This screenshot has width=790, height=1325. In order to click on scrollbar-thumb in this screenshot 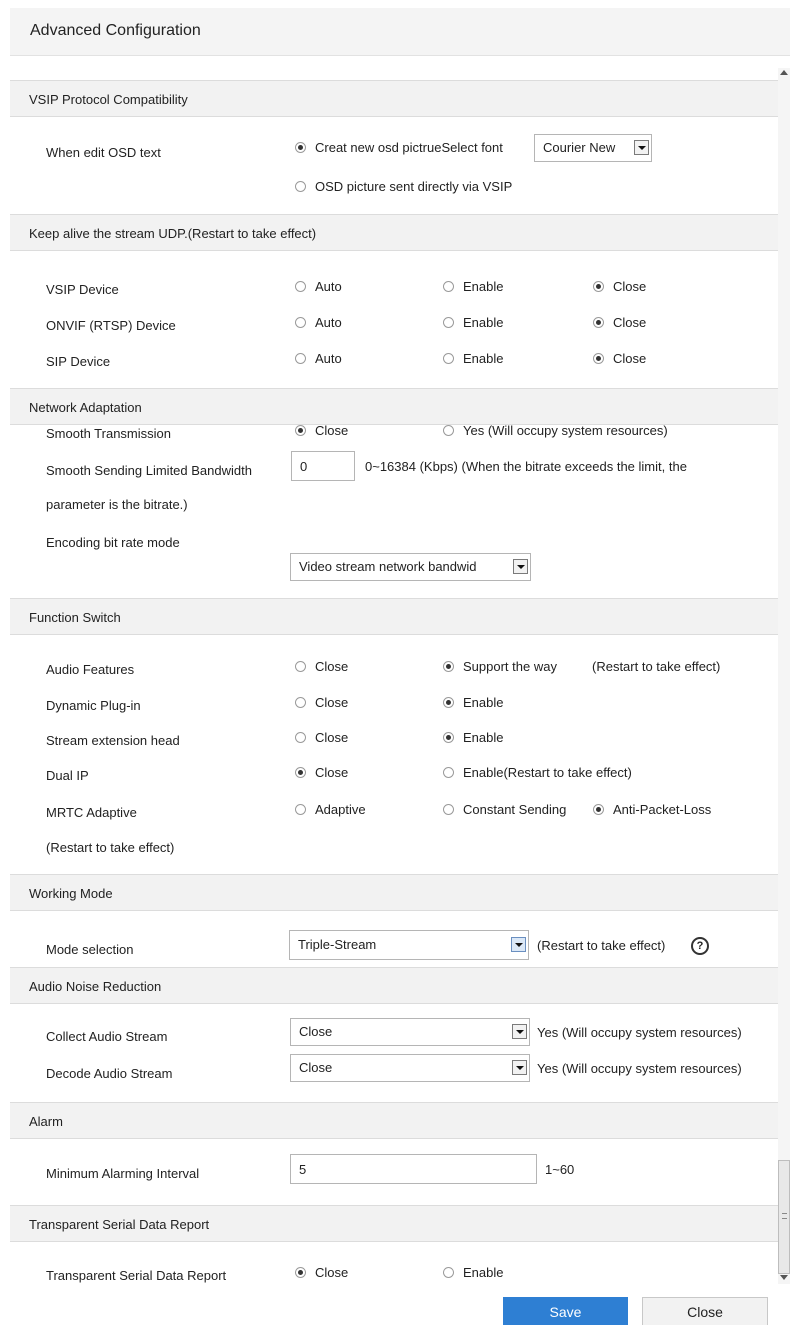, I will do `click(784, 1217)`.